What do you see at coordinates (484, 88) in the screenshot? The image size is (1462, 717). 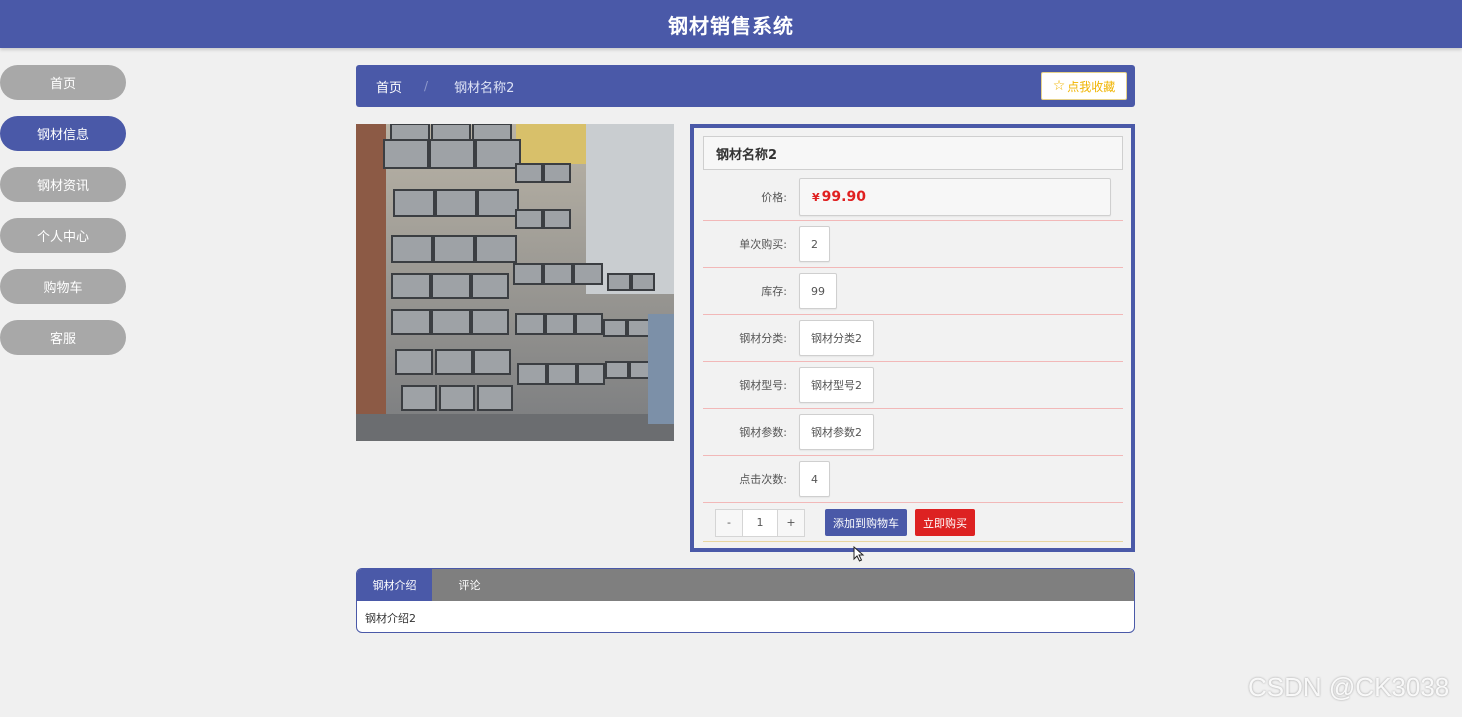 I see `breadcrumb-current: 钢材名称2` at bounding box center [484, 88].